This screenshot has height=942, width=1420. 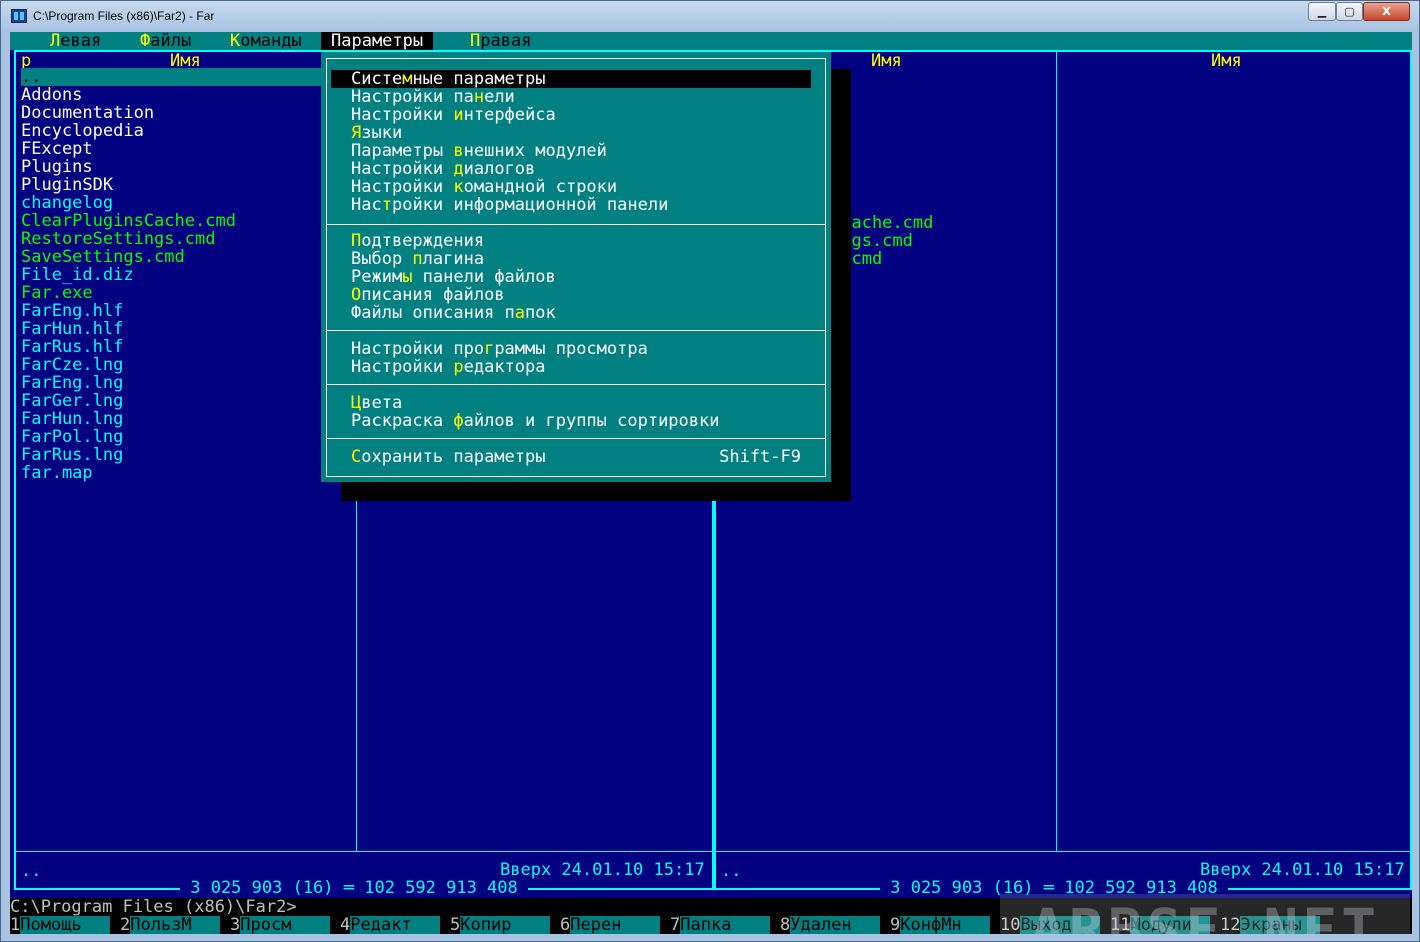 I want to click on dropdown-item: Цвета, so click(x=581, y=403).